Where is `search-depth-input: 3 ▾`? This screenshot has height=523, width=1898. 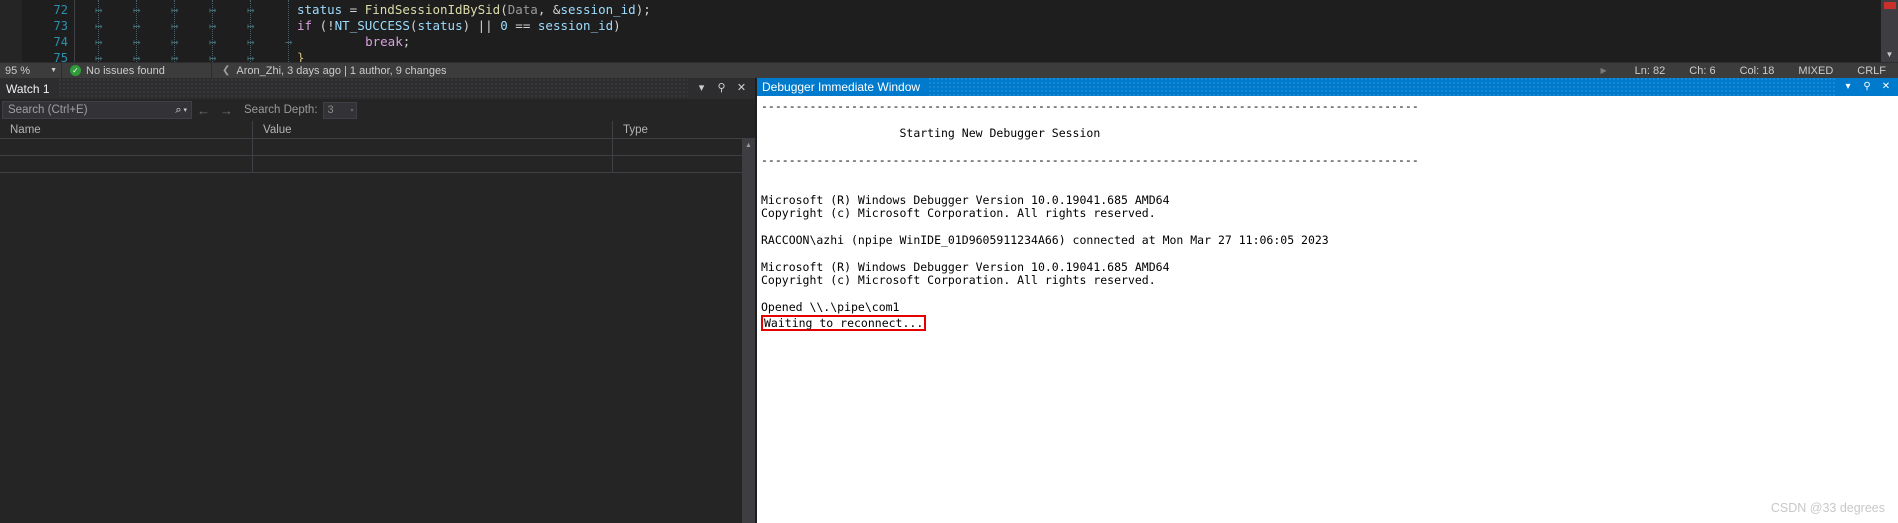 search-depth-input: 3 ▾ is located at coordinates (339, 110).